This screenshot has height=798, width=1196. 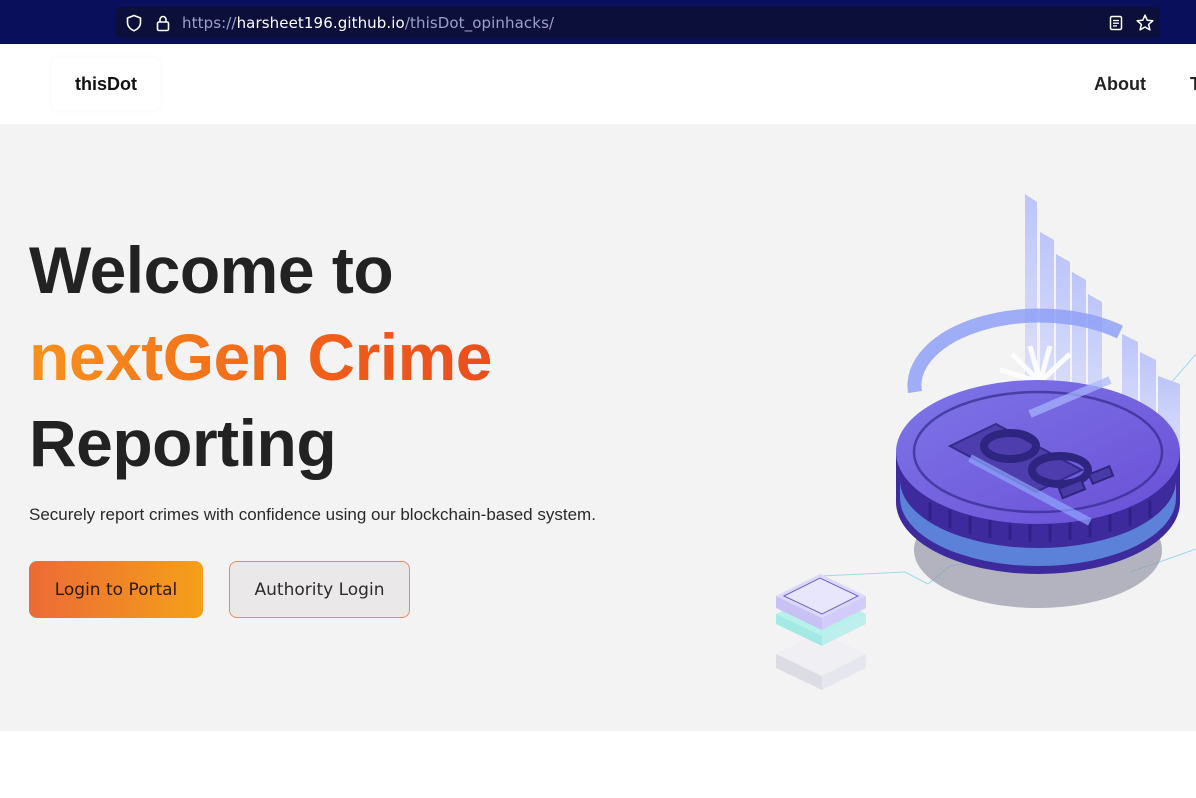 What do you see at coordinates (163, 23) in the screenshot?
I see `lock-icon` at bounding box center [163, 23].